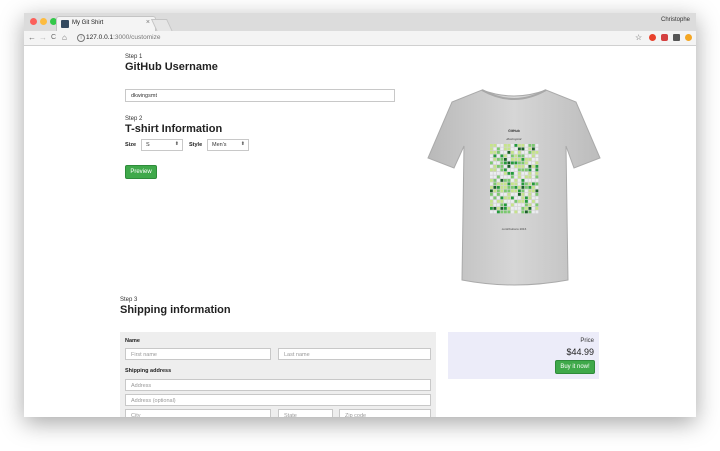 The height and width of the screenshot is (451, 720). I want to click on city-input: City, so click(198, 413).